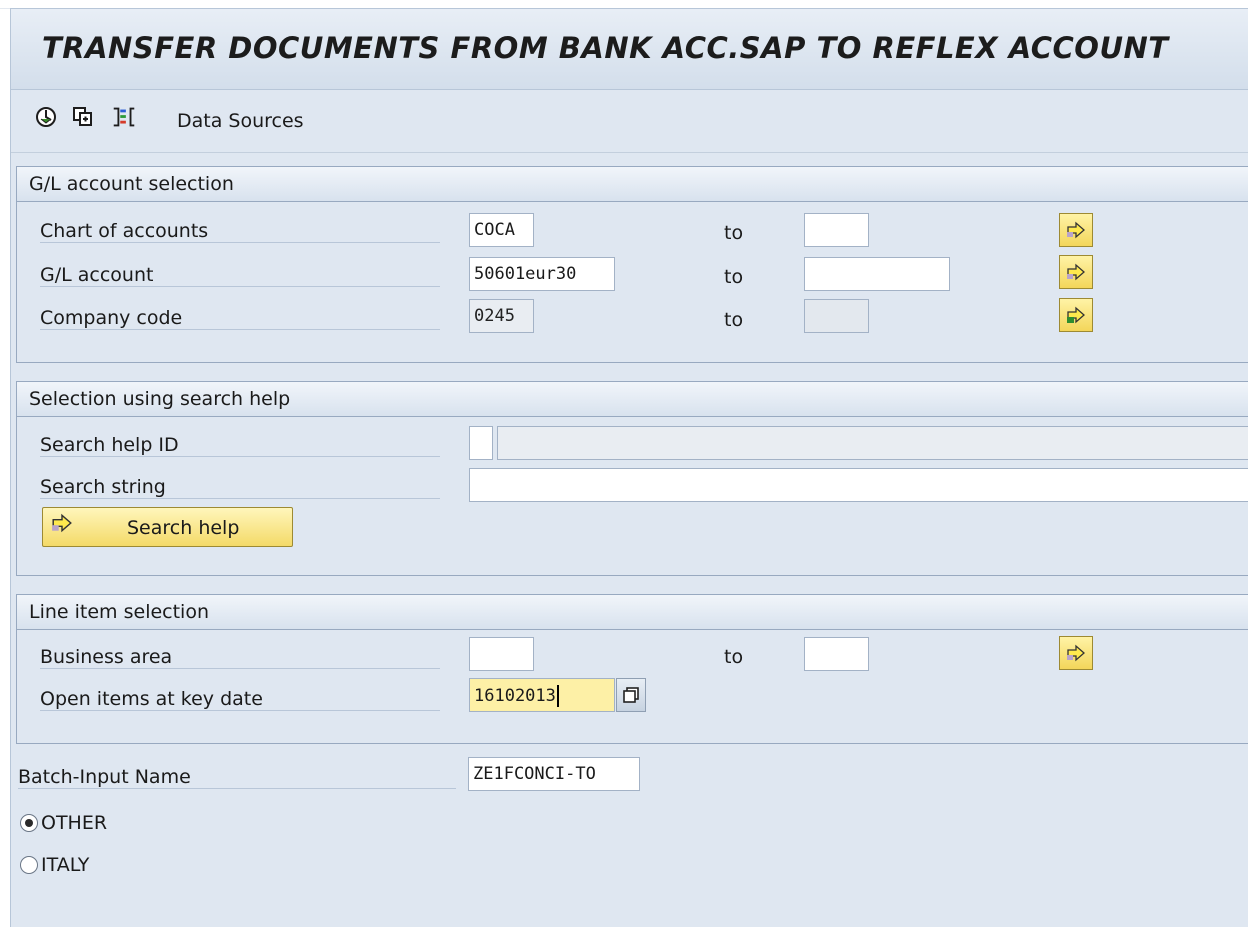  Describe the element at coordinates (557, 696) in the screenshot. I see `text-cursor` at that location.